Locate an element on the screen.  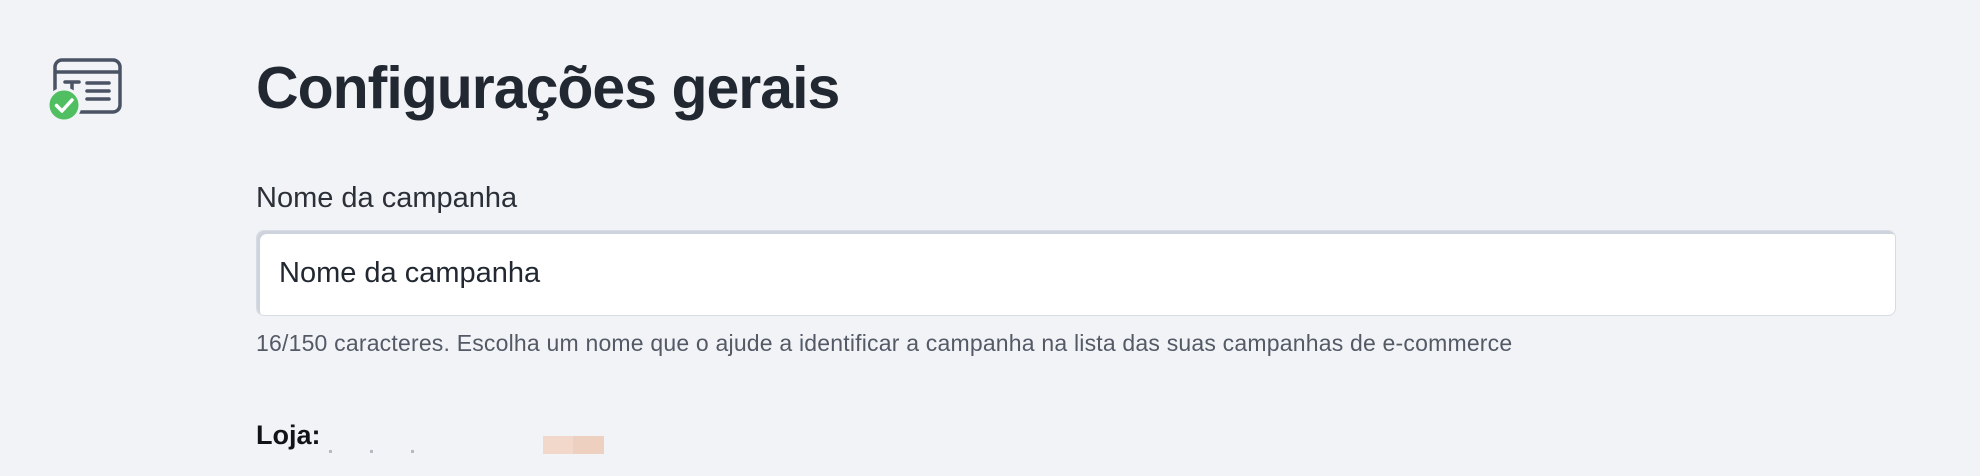
page-title: Configurações gerais is located at coordinates (548, 88).